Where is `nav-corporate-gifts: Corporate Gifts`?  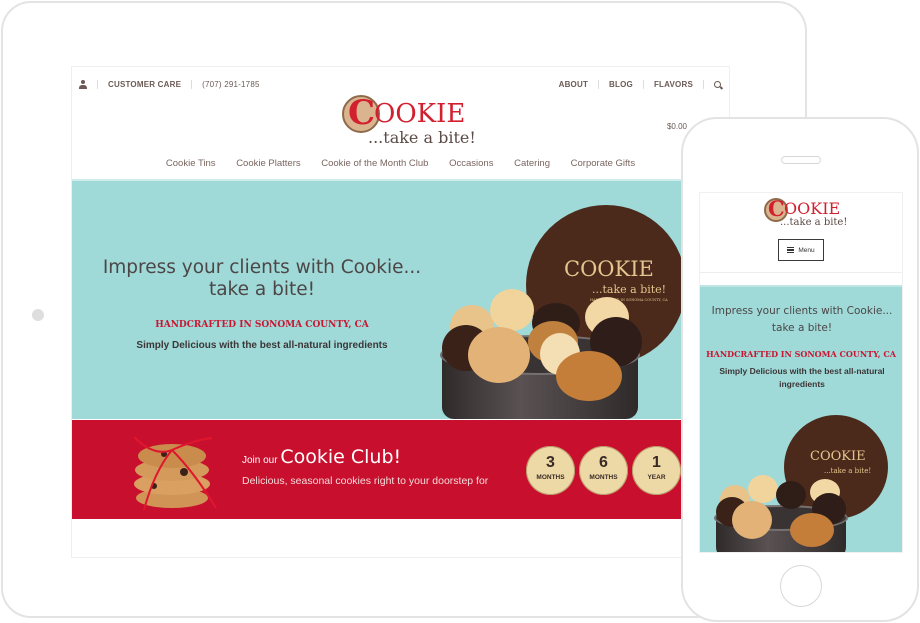
nav-corporate-gifts: Corporate Gifts is located at coordinates (603, 163).